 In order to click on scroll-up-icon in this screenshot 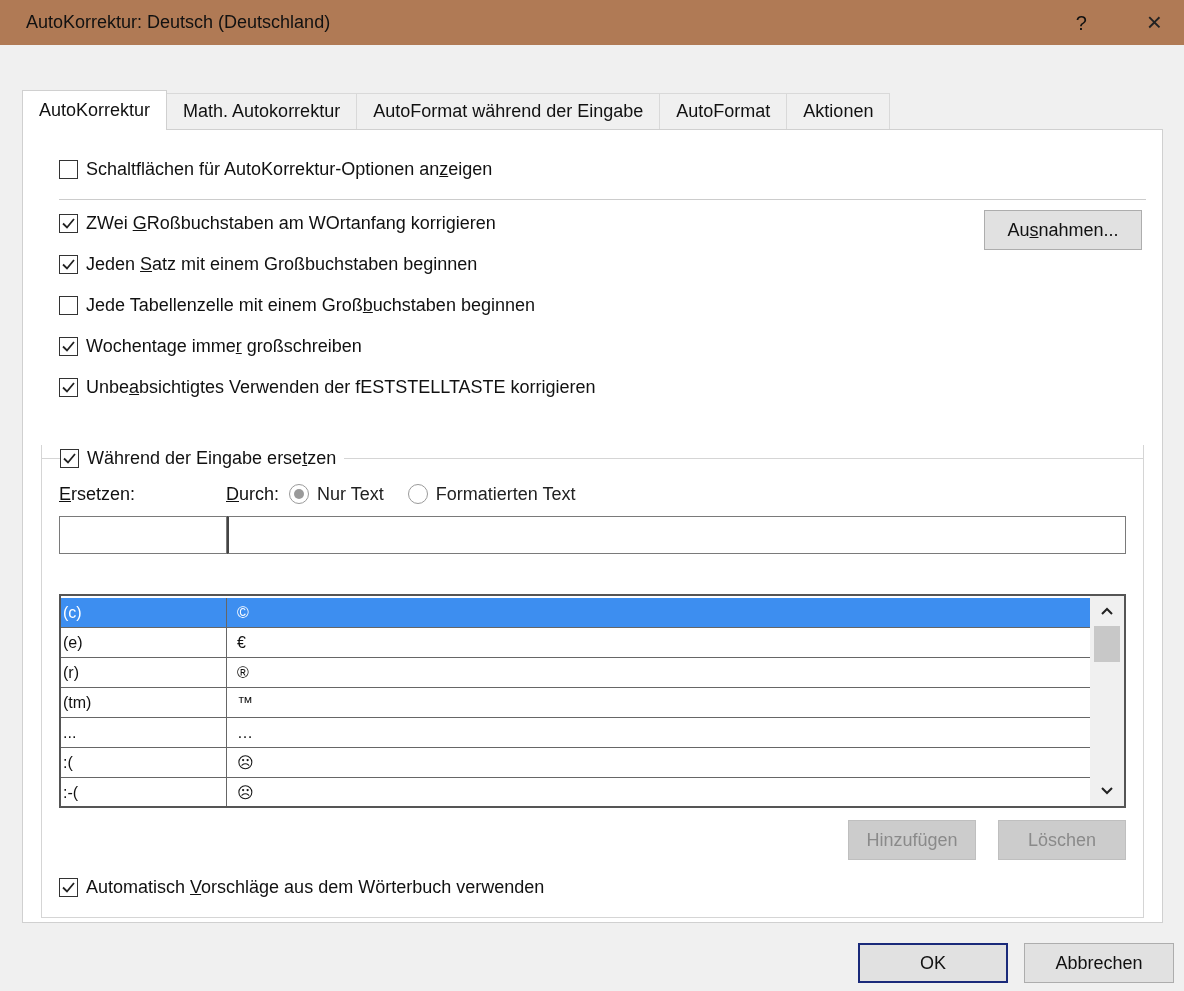, I will do `click(1107, 611)`.